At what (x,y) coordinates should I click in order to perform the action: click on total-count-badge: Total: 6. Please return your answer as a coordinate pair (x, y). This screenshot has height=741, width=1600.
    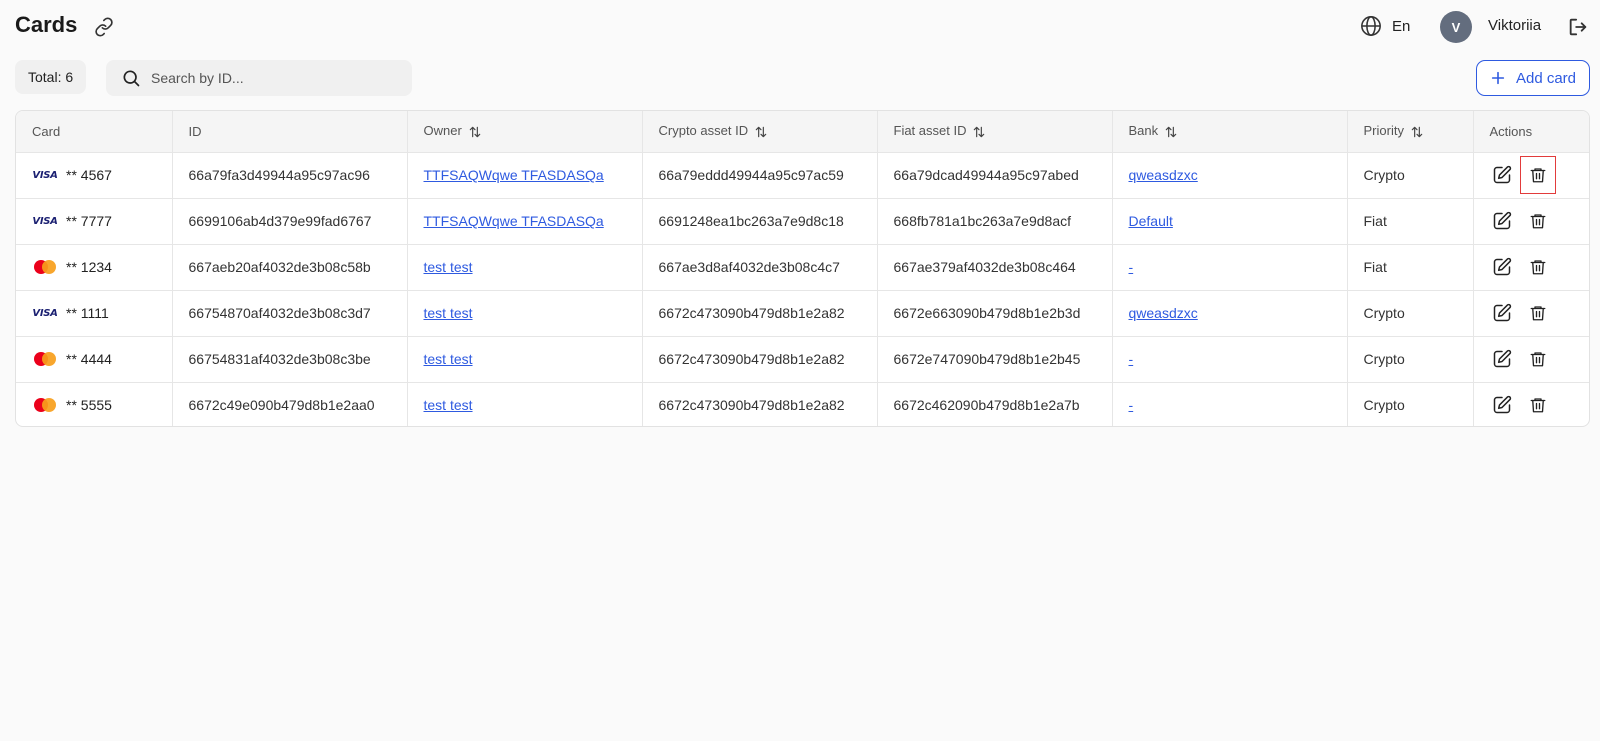
    Looking at the image, I should click on (51, 77).